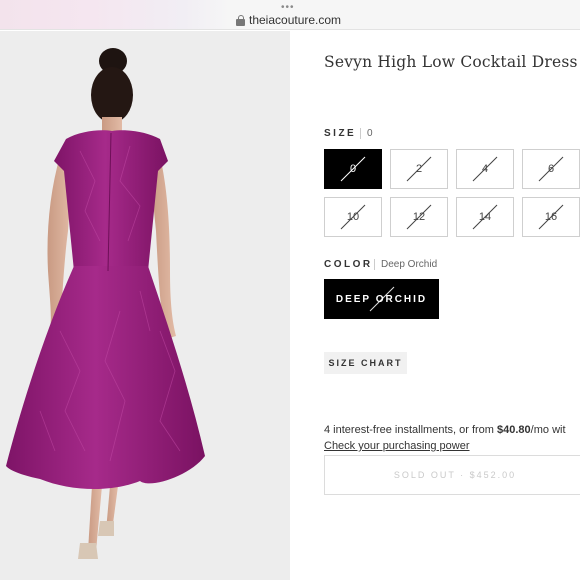  What do you see at coordinates (366, 133) in the screenshot?
I see `size-selected-value: 0` at bounding box center [366, 133].